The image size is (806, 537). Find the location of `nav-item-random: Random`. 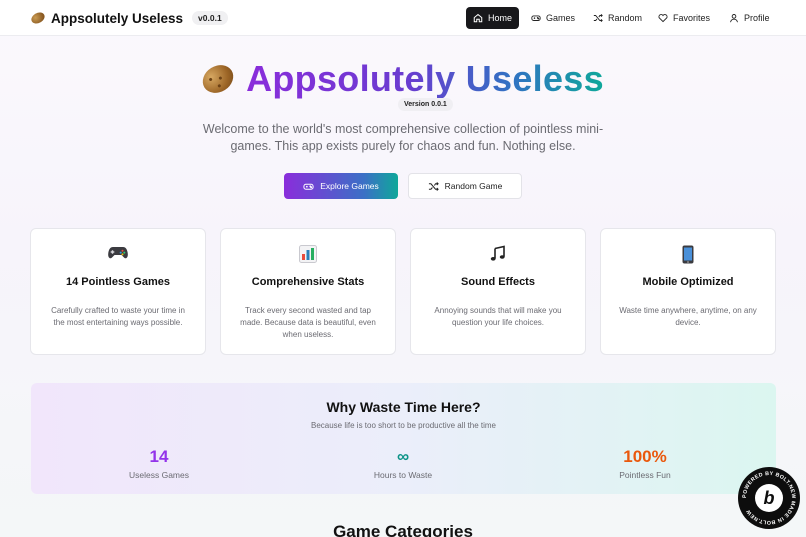

nav-item-random: Random is located at coordinates (617, 18).